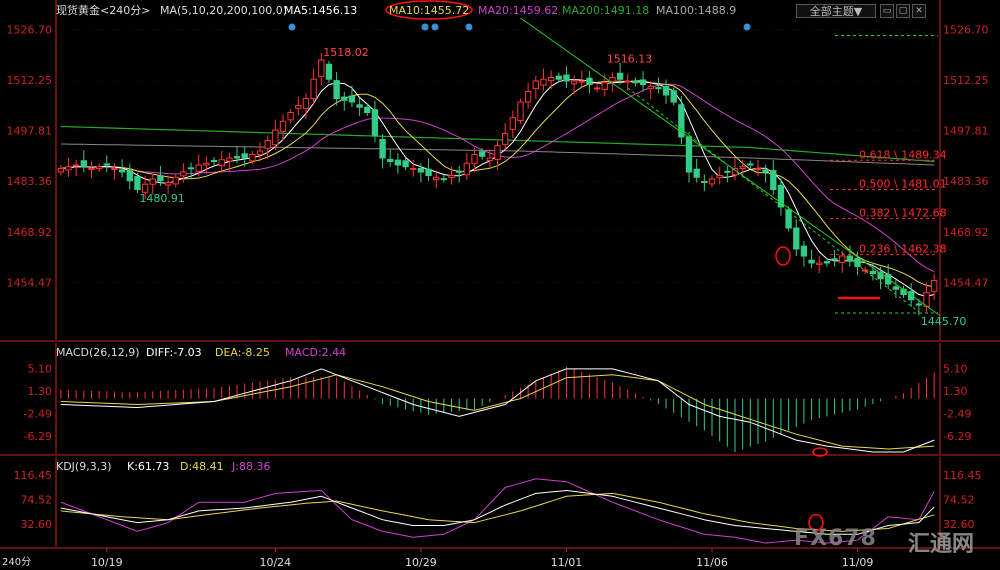  Describe the element at coordinates (242, 352) in the screenshot. I see `macd-dea-value: DEA:-8.25` at that location.